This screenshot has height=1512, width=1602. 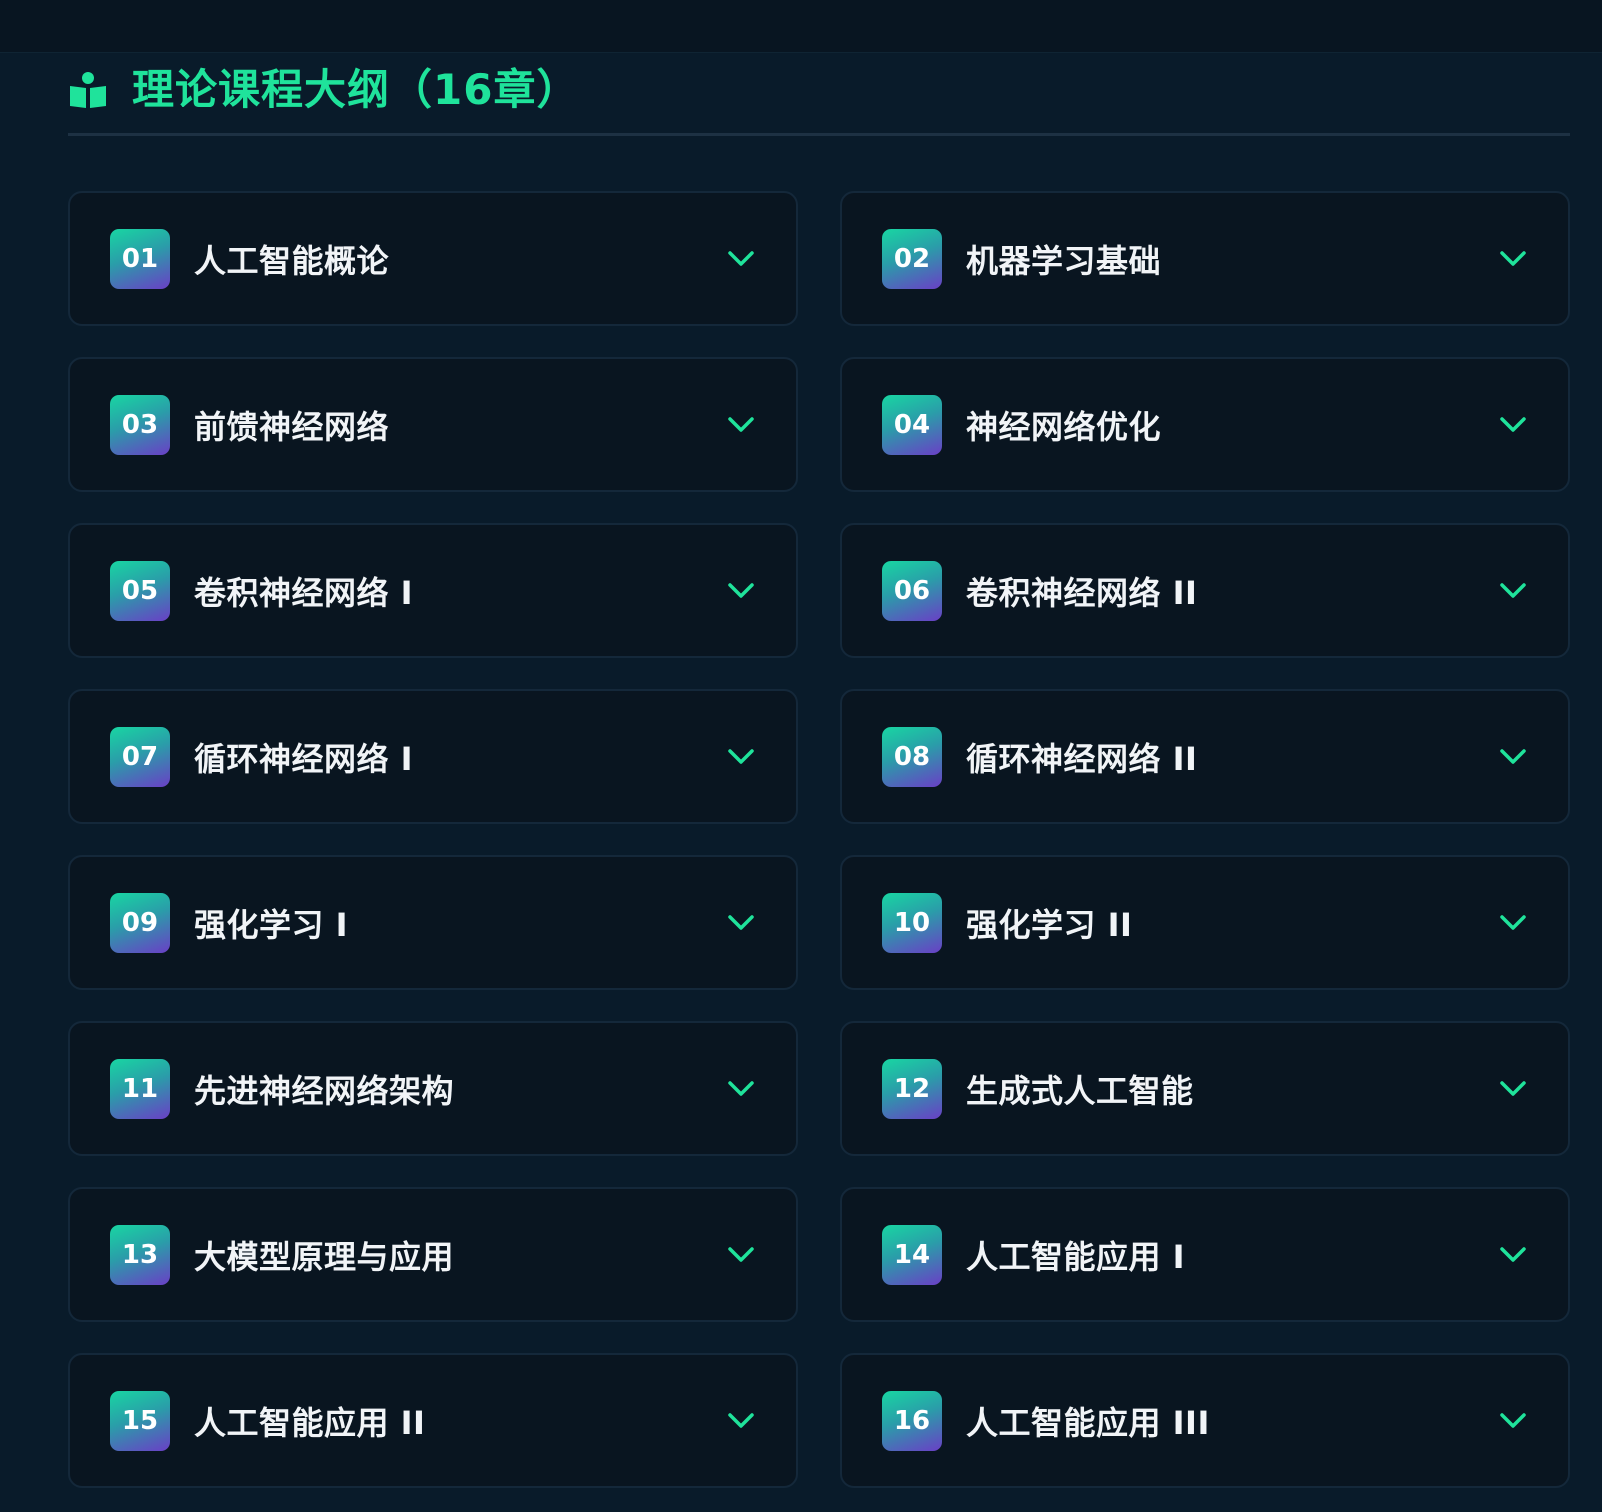 I want to click on top-bar, so click(x=801, y=26).